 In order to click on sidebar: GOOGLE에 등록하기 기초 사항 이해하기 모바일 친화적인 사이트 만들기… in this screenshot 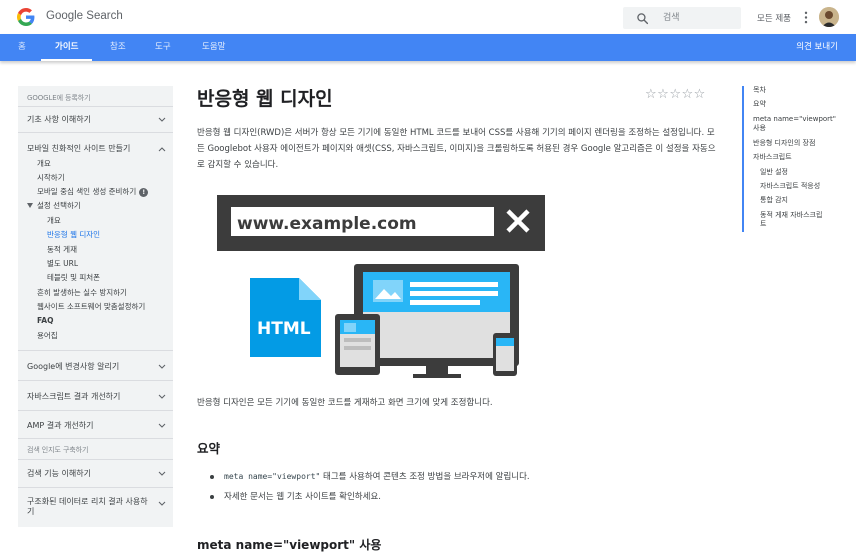, I will do `click(95, 306)`.